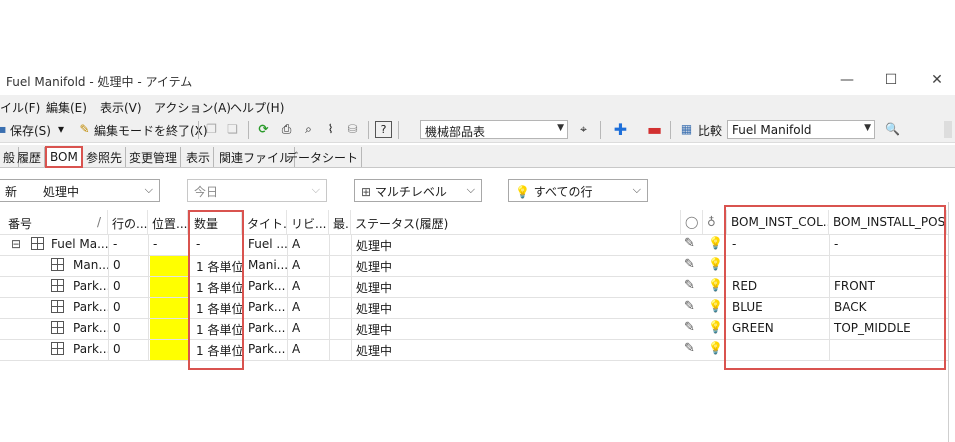 This screenshot has height=442, width=955. I want to click on save-button: 保存(S), so click(30, 130).